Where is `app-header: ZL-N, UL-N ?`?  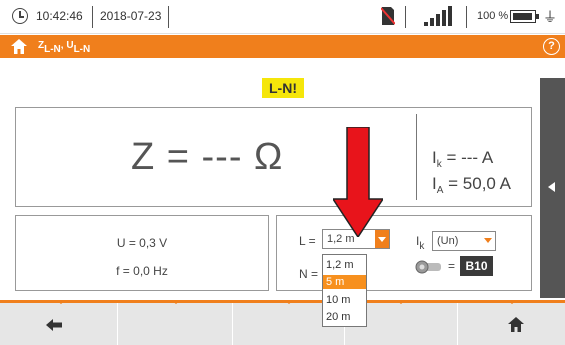 app-header: ZL-N, UL-N ? is located at coordinates (282, 46).